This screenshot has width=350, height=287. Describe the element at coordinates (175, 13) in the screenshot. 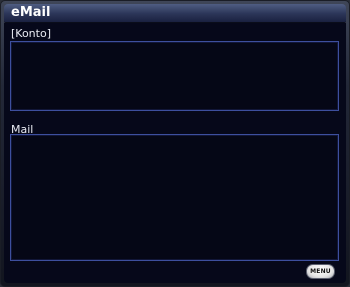

I see `title-bar: eMail` at that location.